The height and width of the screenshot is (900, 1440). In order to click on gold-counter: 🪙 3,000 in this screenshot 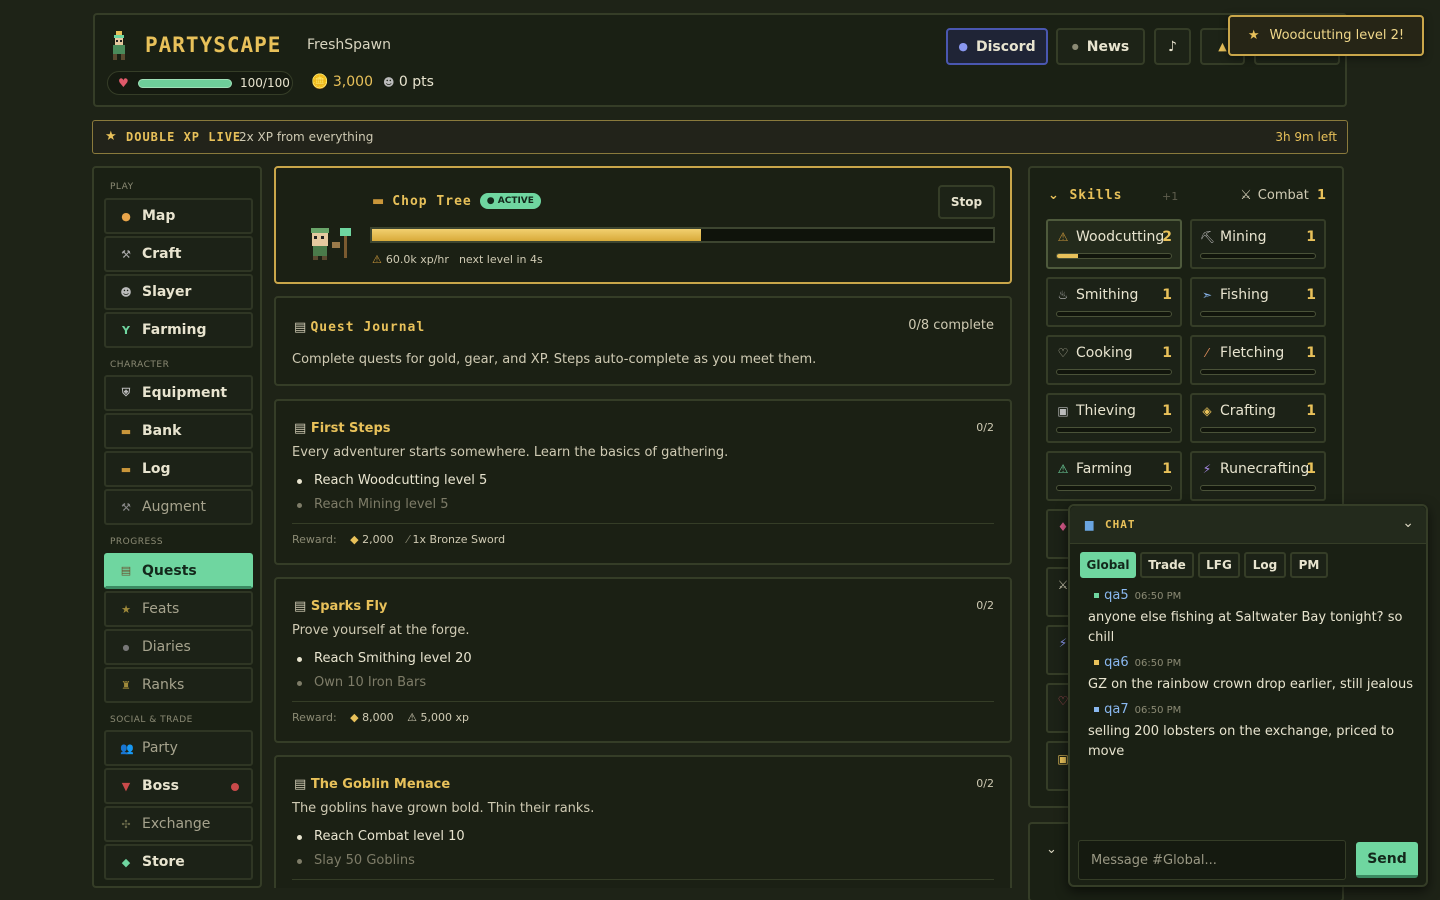, I will do `click(342, 82)`.